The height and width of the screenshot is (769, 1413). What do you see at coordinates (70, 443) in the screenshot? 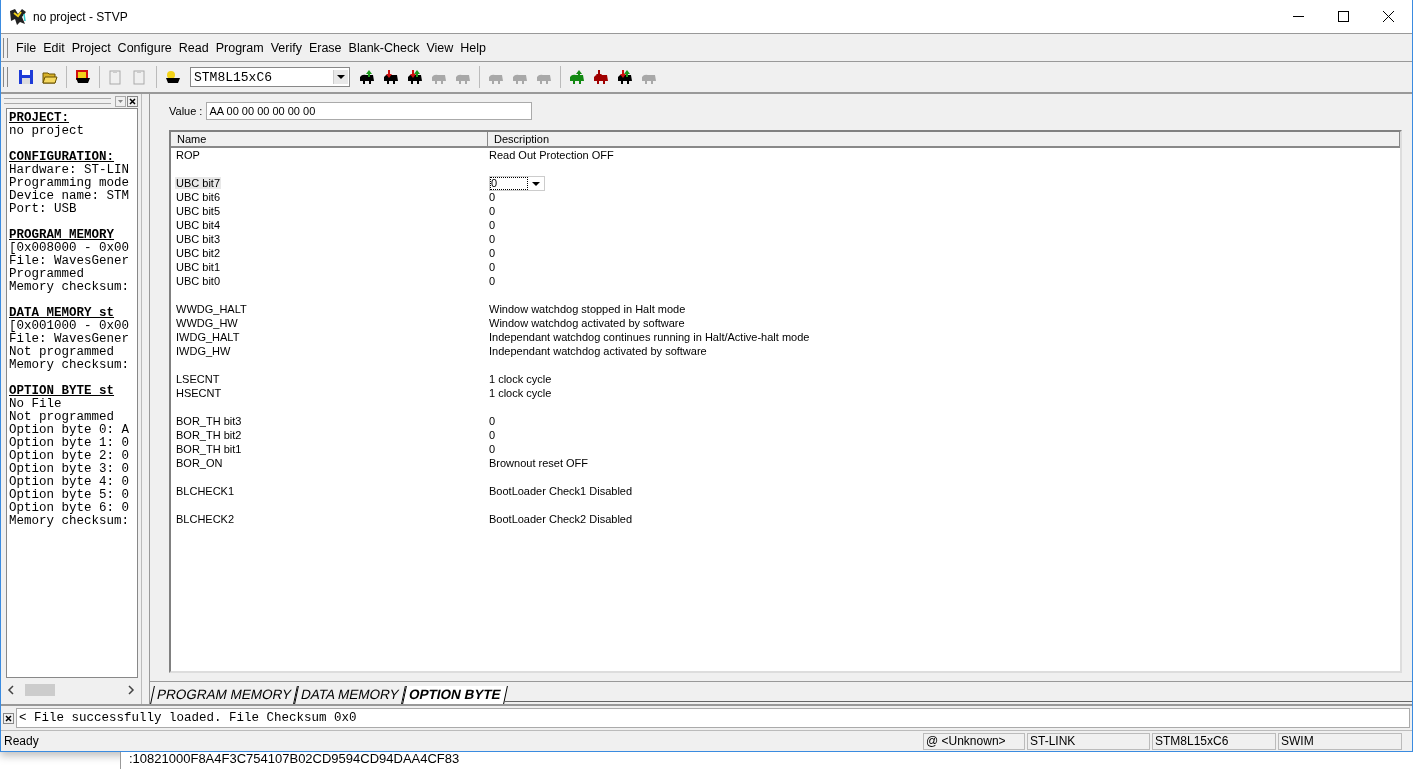
I see `info-line: Option byte 1: 0` at bounding box center [70, 443].